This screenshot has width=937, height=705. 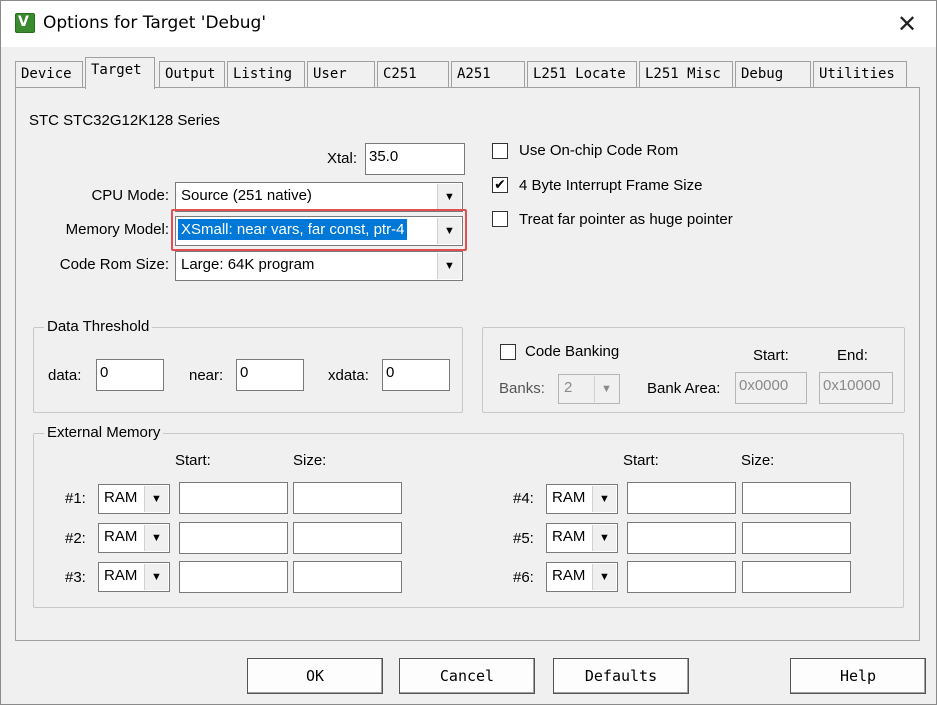 I want to click on code-banking-checkbox, so click(x=508, y=352).